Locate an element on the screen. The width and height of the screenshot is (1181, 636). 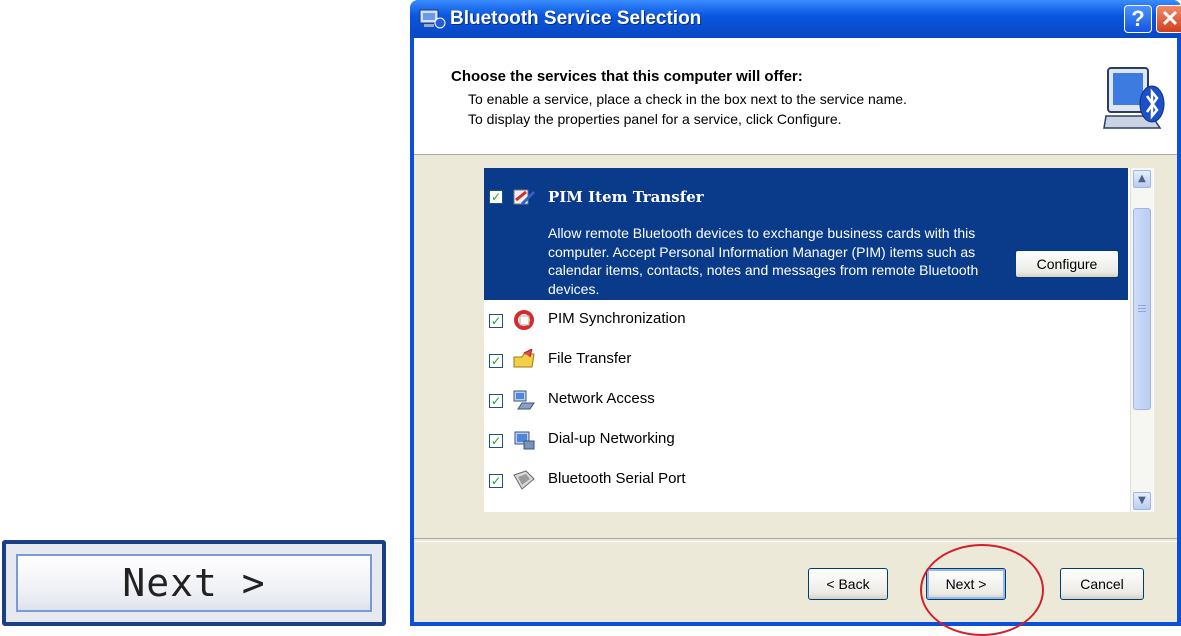
enlarged-next-button: Next > is located at coordinates (194, 583).